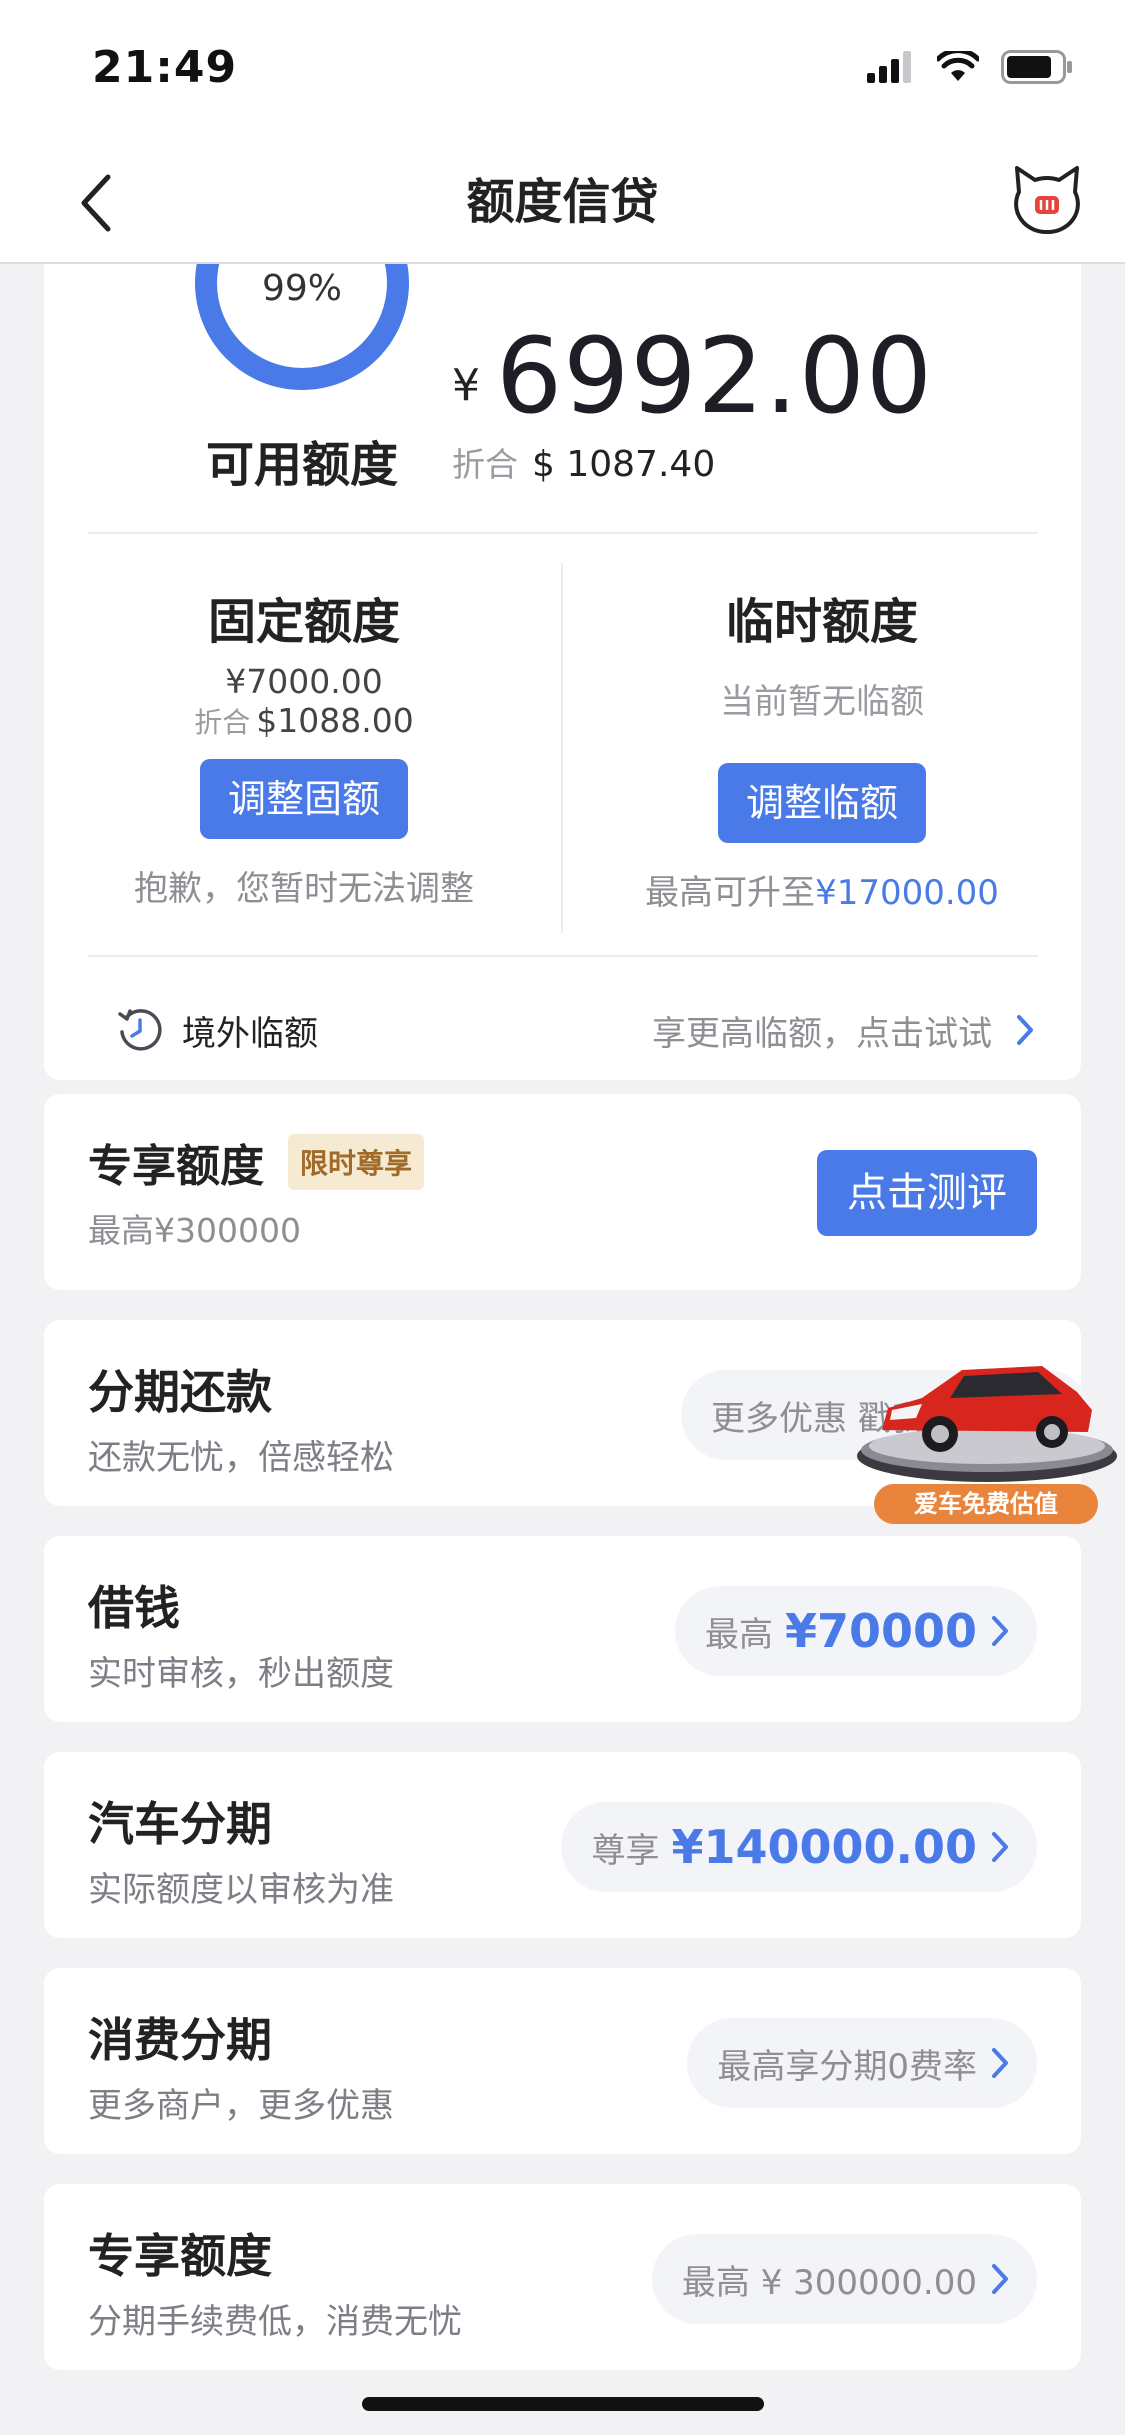  Describe the element at coordinates (303, 799) in the screenshot. I see `adjust-fixed-quota-button: 调整固额` at that location.